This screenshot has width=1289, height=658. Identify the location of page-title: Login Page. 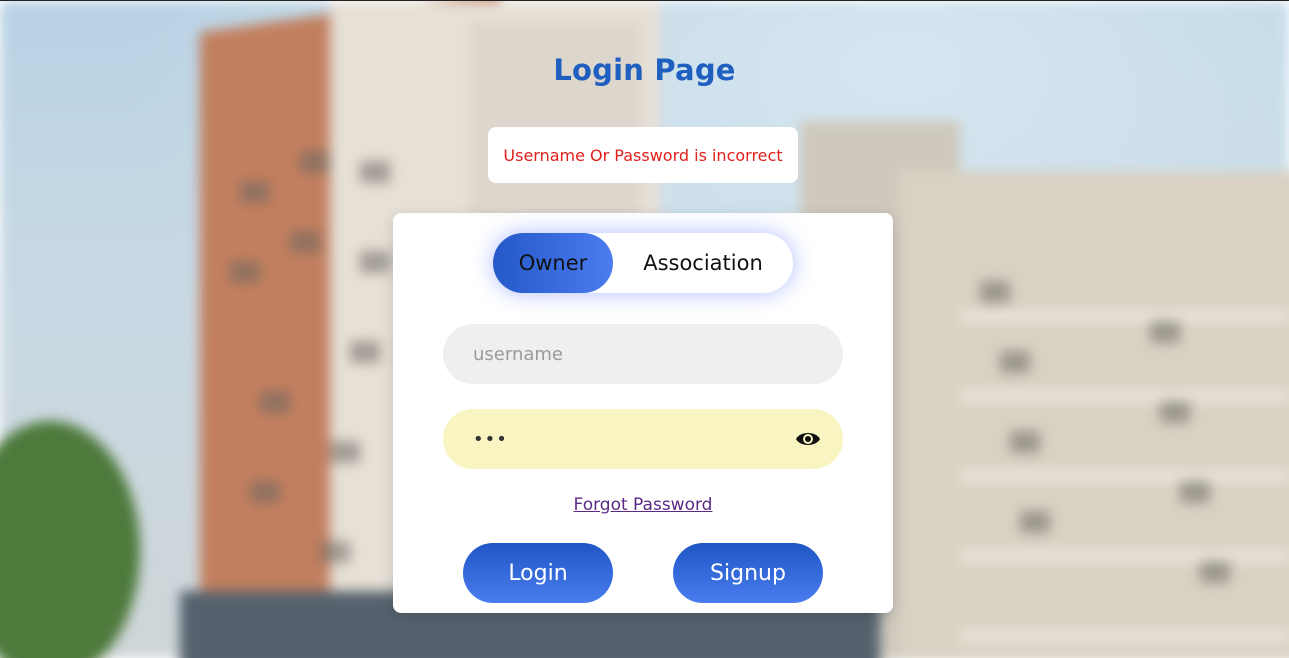
(644, 70).